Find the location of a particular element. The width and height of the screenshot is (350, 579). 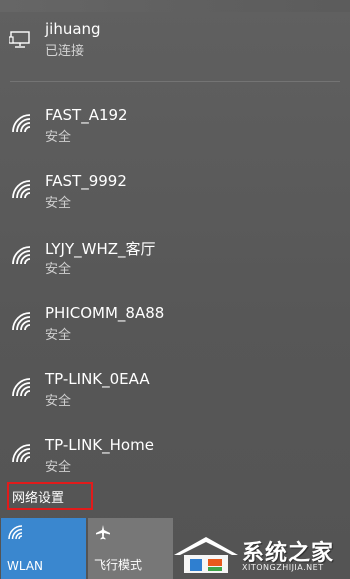

wifi-ssid: PHICOMM_8A88 is located at coordinates (105, 313).